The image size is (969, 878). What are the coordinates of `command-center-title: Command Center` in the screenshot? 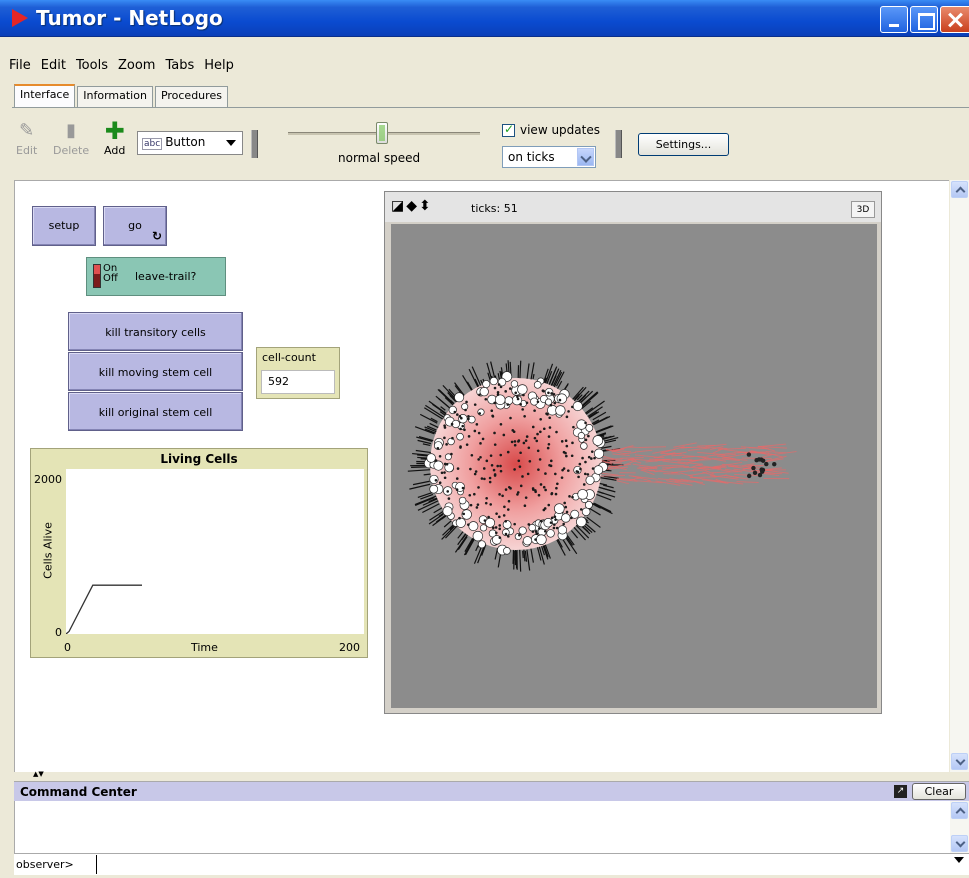 It's located at (78, 792).